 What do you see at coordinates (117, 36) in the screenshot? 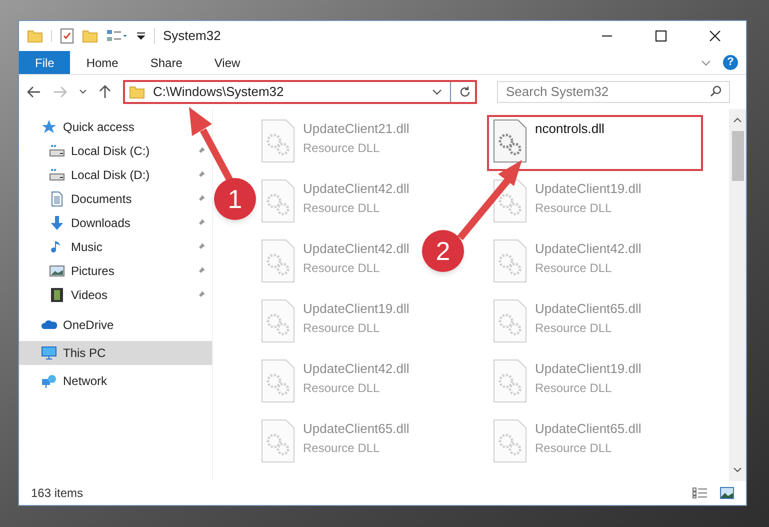
I see `list-view-icon` at bounding box center [117, 36].